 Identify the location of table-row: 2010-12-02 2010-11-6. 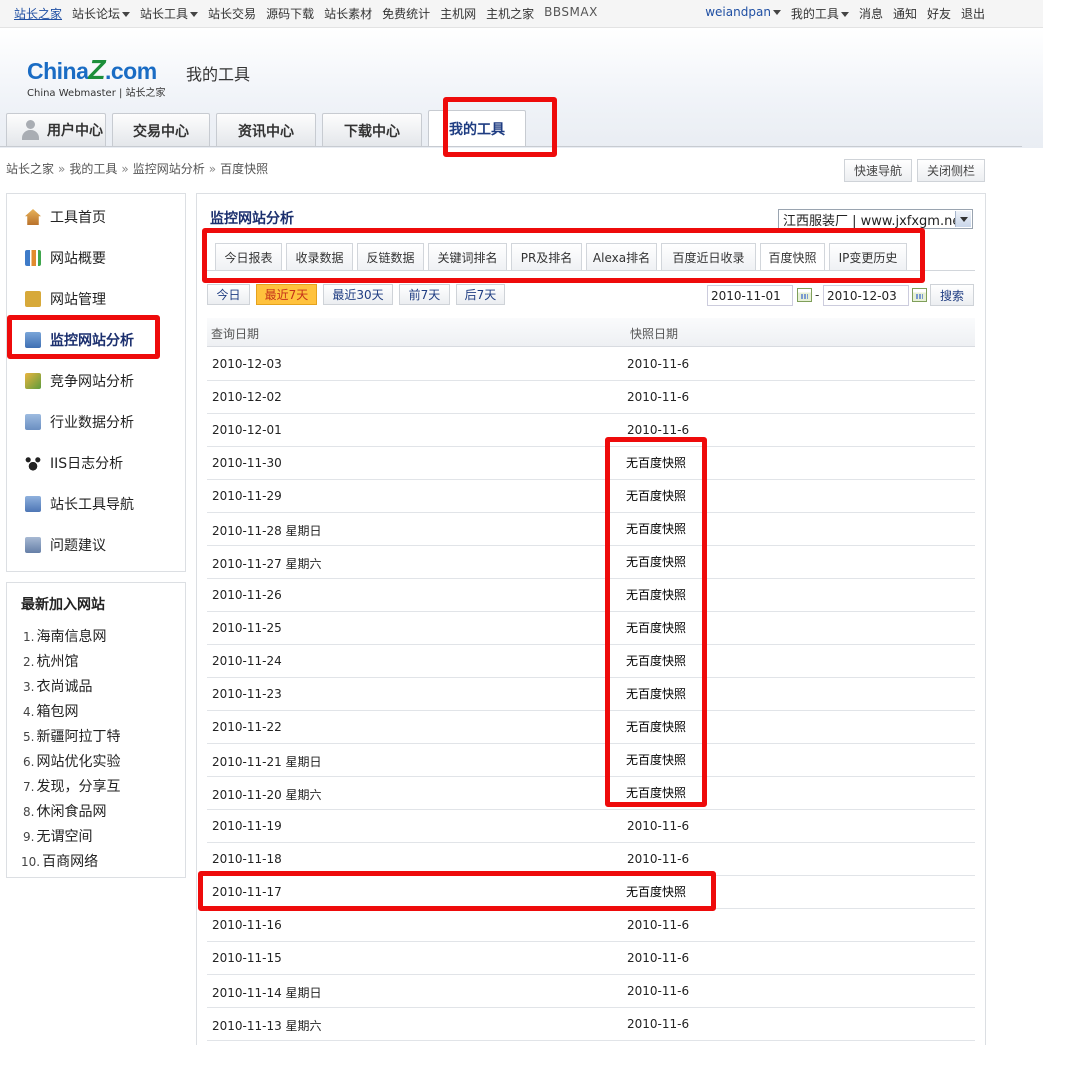
(591, 397).